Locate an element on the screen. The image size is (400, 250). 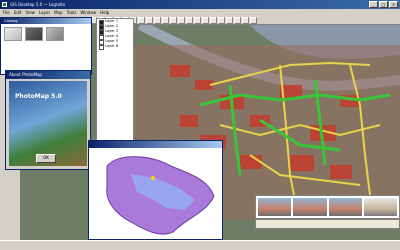
menu-edit: Edit is located at coordinates (18, 12).